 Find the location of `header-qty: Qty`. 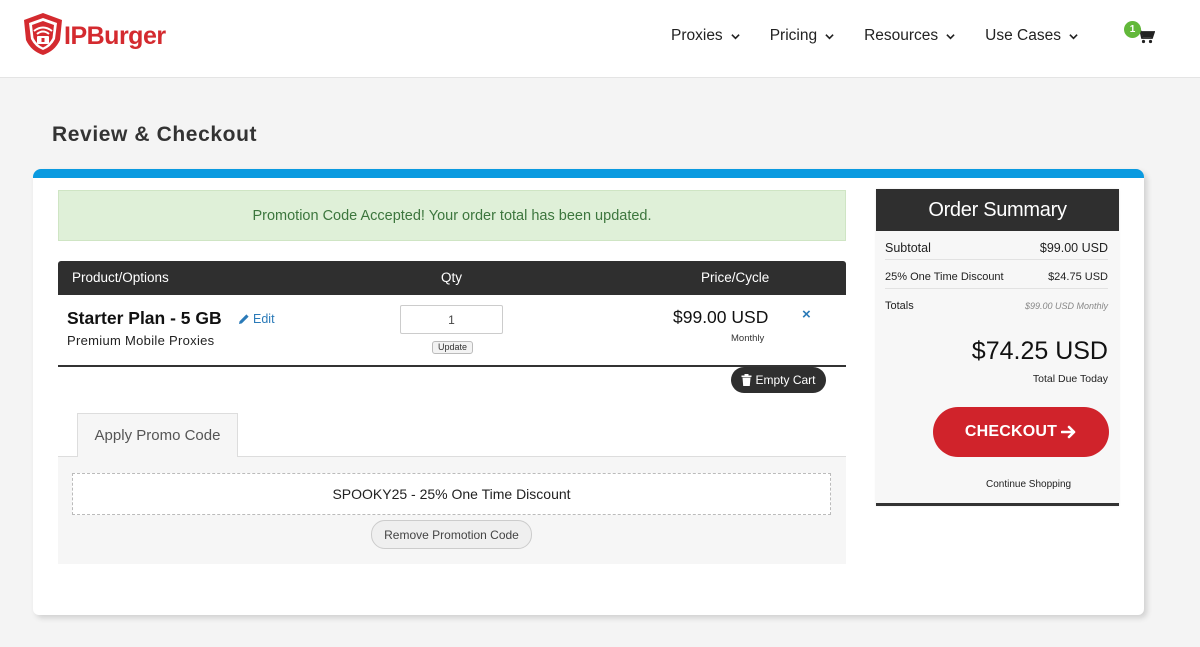

header-qty: Qty is located at coordinates (452, 277).